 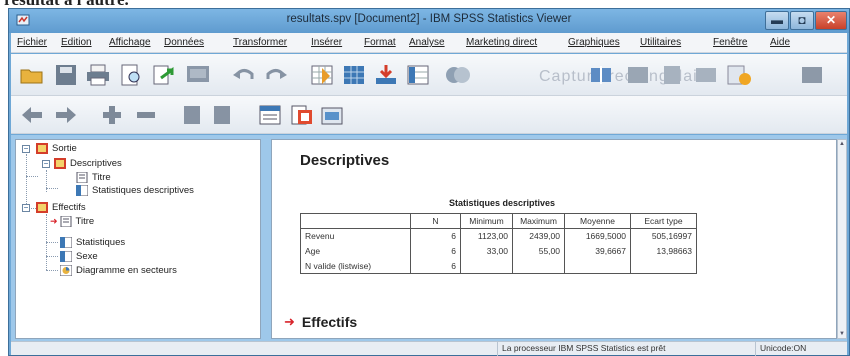 What do you see at coordinates (56, 148) in the screenshot?
I see `tree-node-sortie: Sortie` at bounding box center [56, 148].